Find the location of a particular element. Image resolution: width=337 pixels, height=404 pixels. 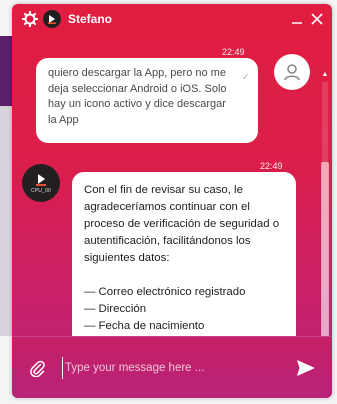

message-line: hay un icono activo y dice descargar is located at coordinates (137, 104).